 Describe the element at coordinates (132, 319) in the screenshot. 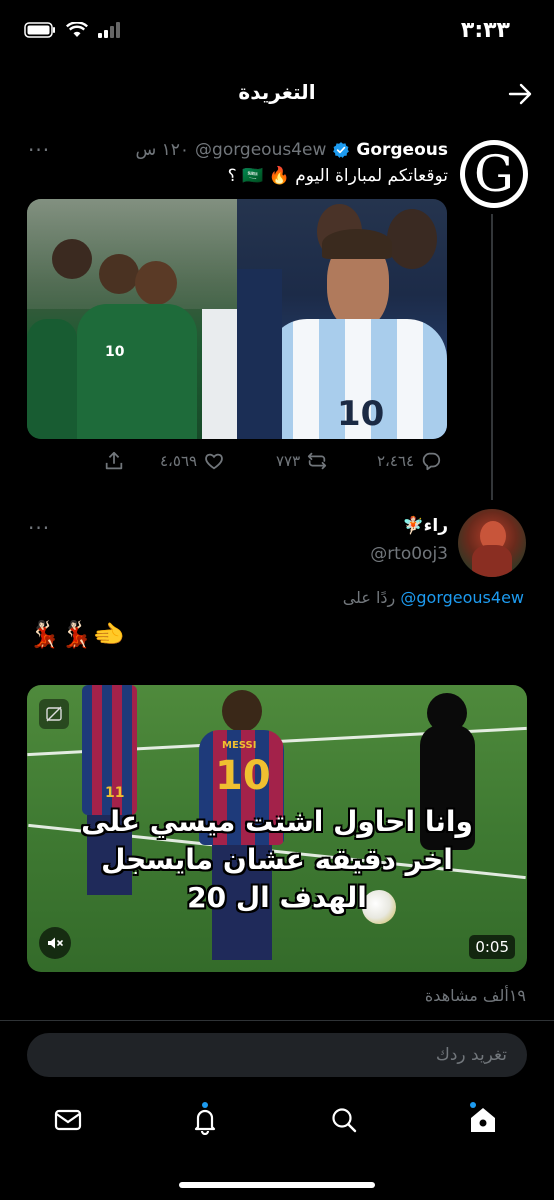

I see `saudi-team-photo: 10` at that location.